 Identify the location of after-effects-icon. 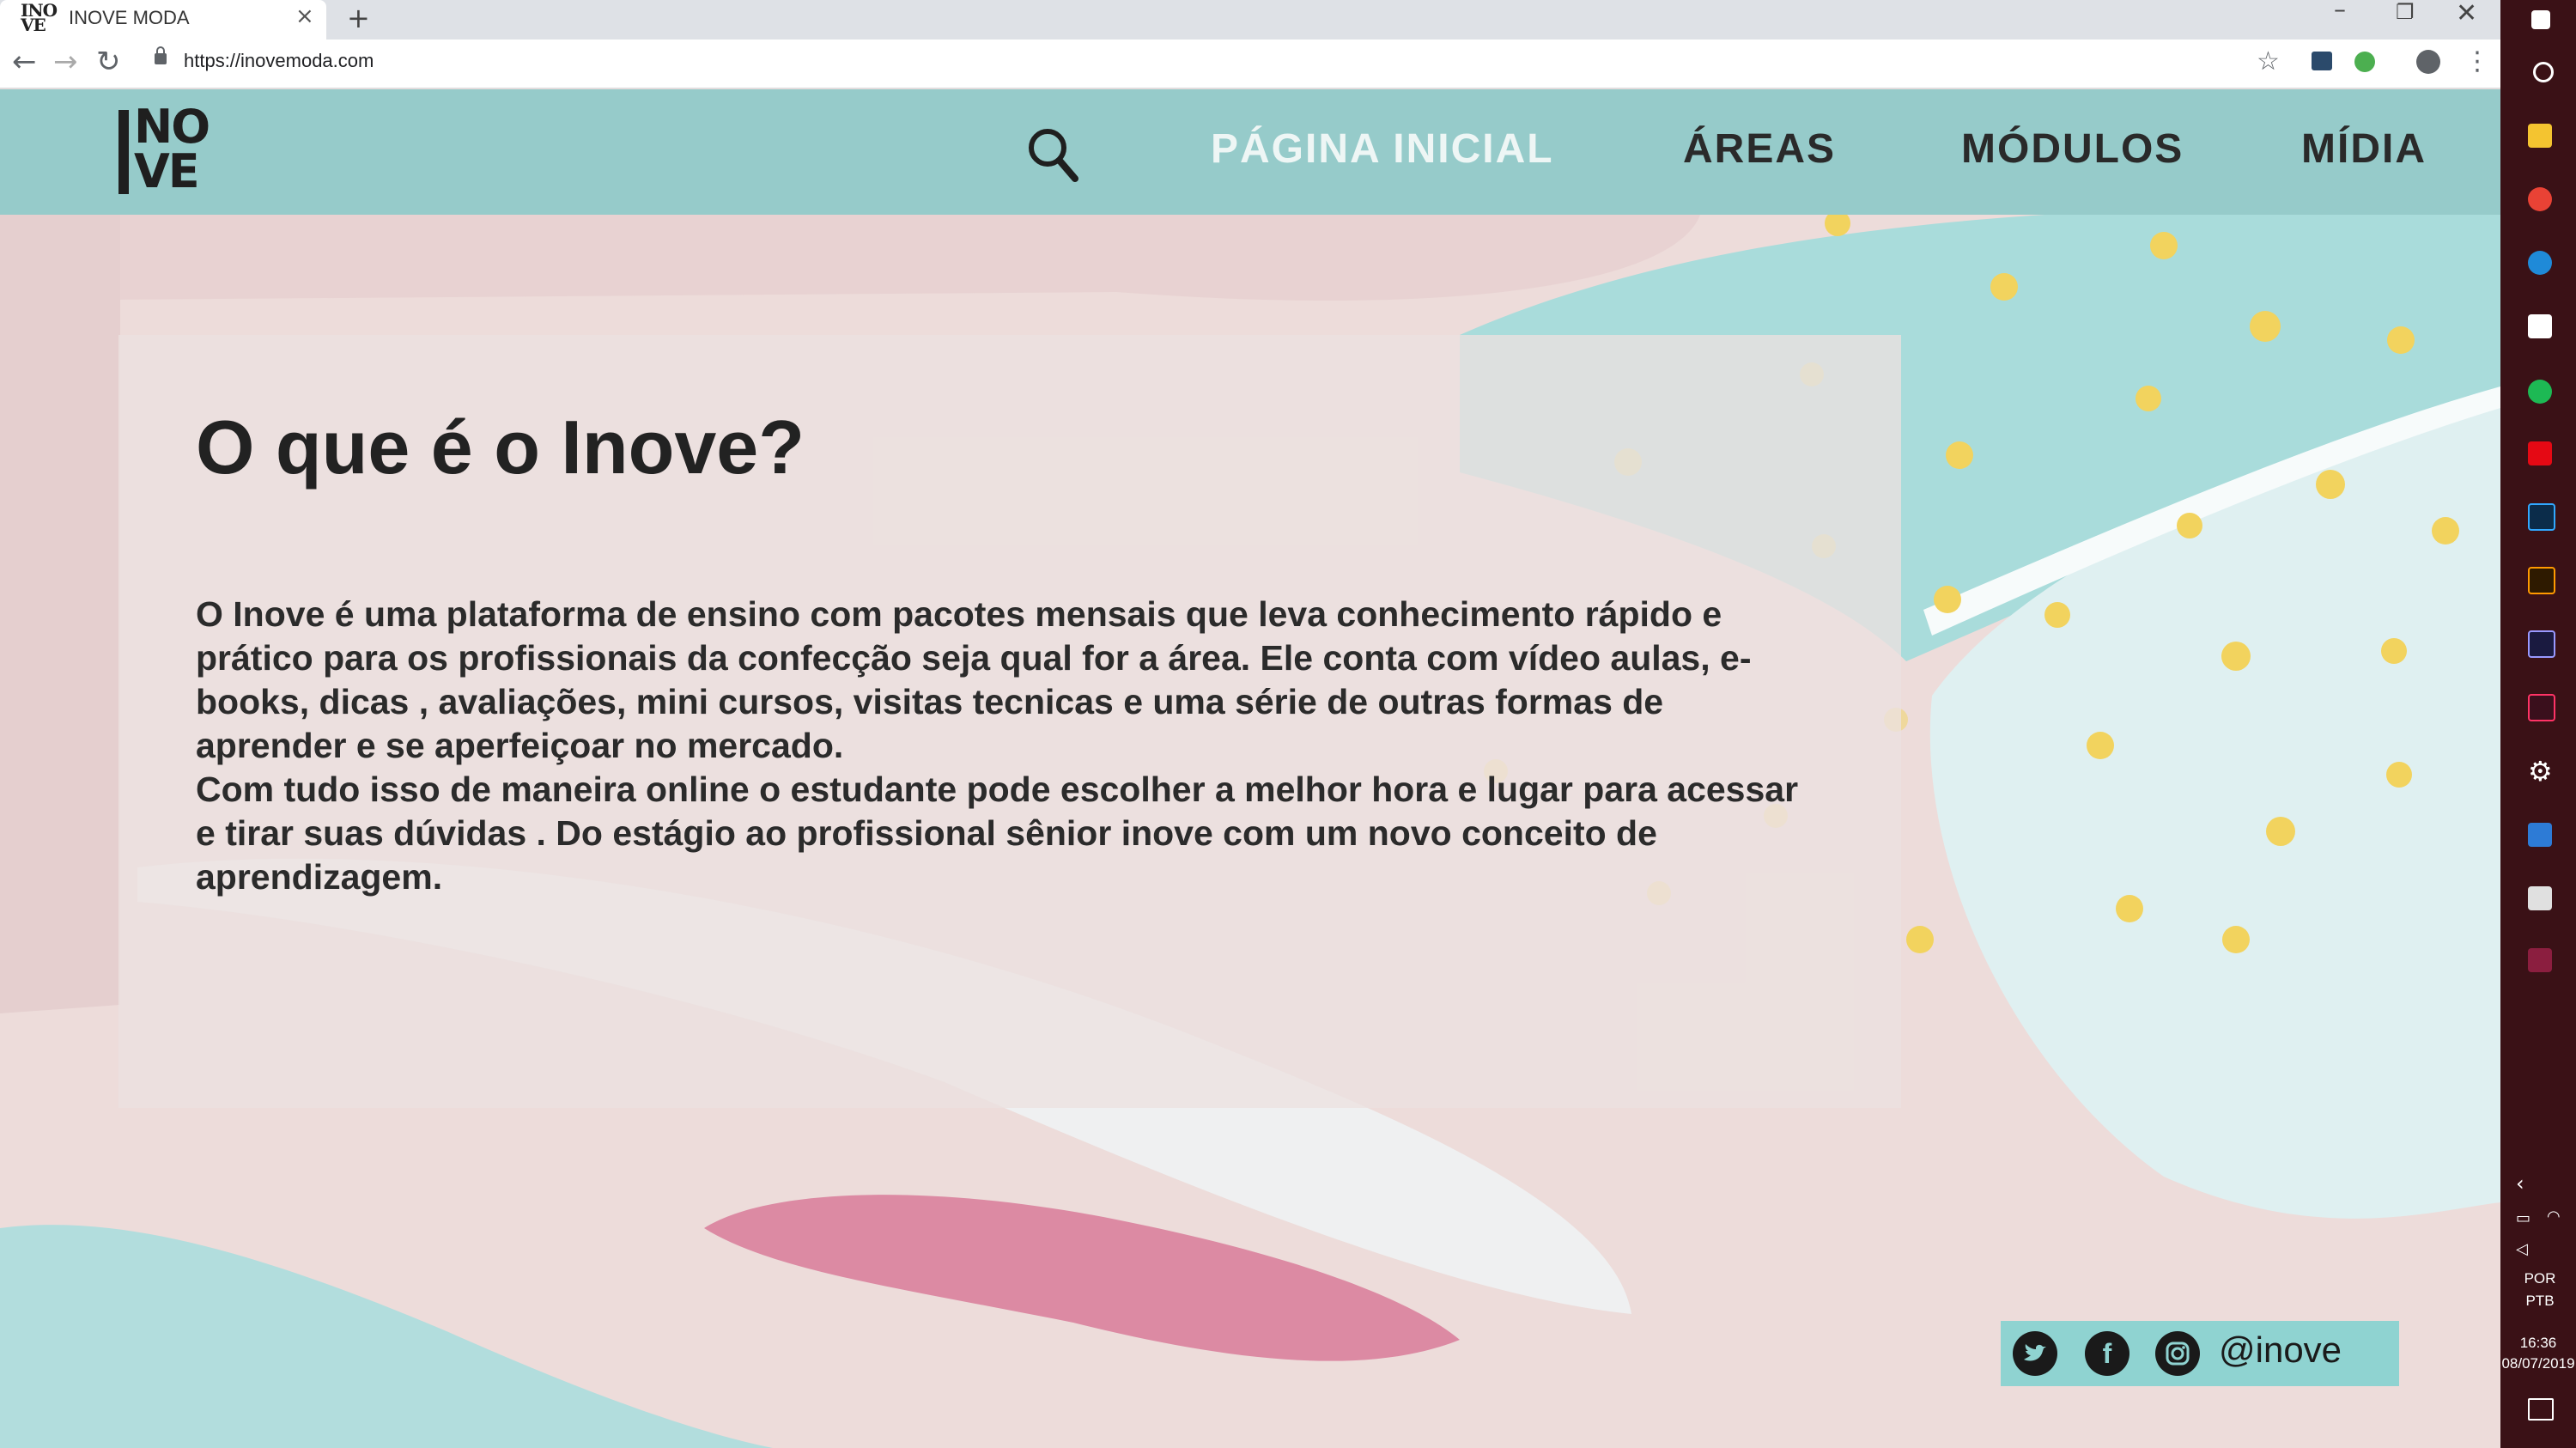
(2541, 644).